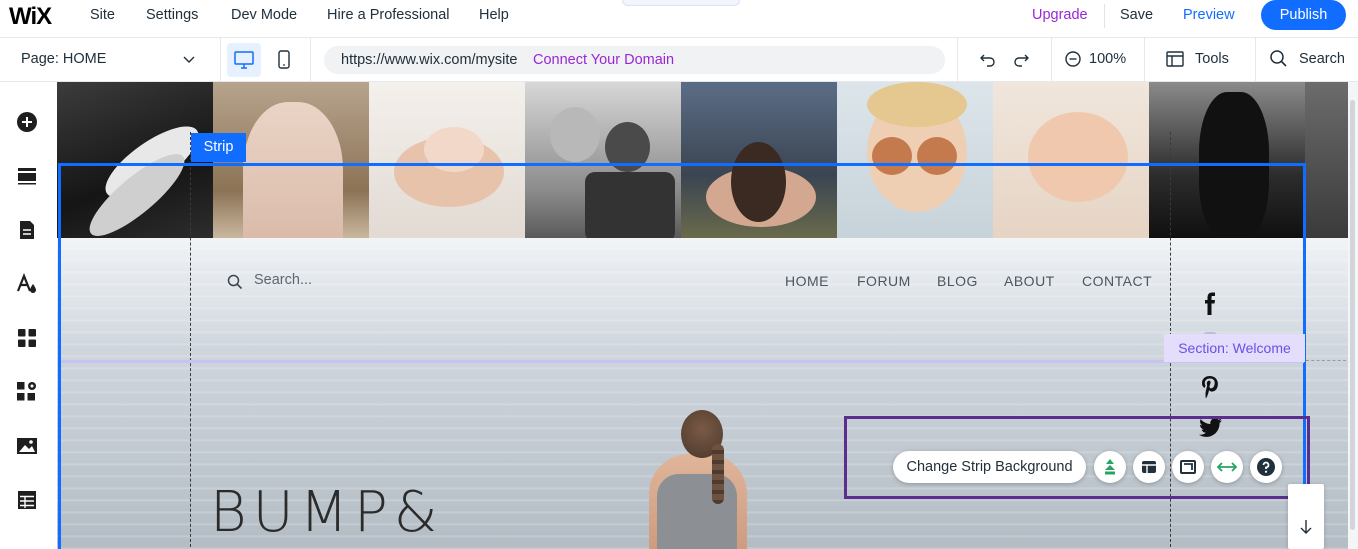 The width and height of the screenshot is (1358, 549). What do you see at coordinates (218, 147) in the screenshot?
I see `strip-label: Strip` at bounding box center [218, 147].